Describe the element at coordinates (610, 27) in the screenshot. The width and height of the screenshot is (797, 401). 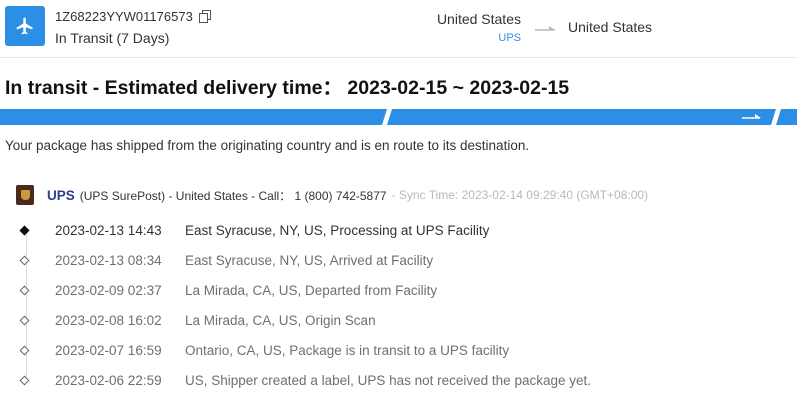
I see `destination-country: United States` at that location.